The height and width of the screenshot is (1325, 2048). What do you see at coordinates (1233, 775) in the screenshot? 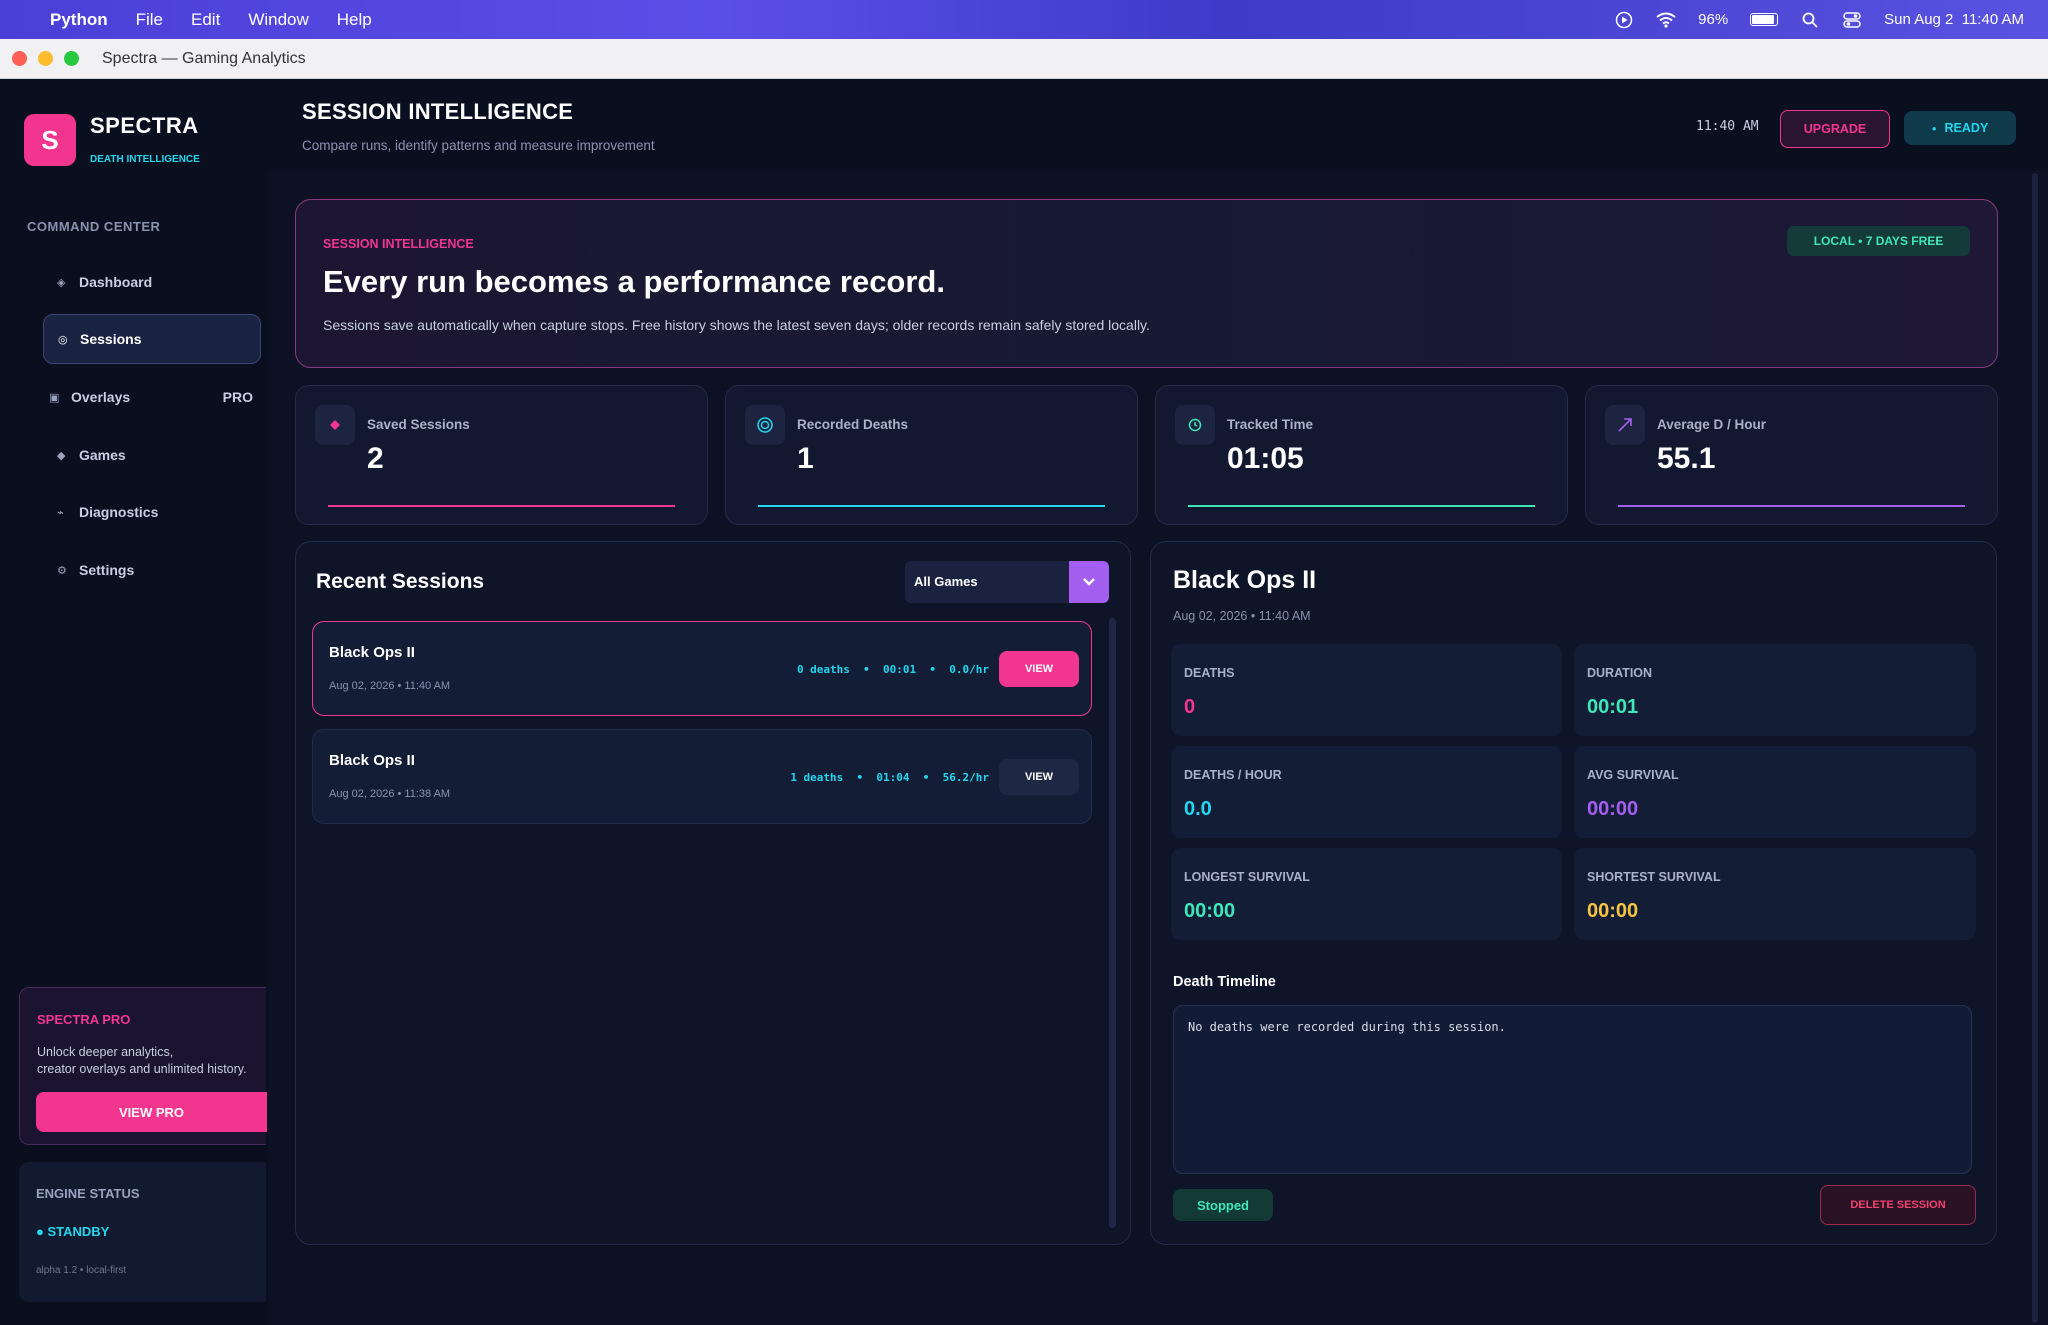
I see `metric-label: DEATHS / HOUR` at bounding box center [1233, 775].